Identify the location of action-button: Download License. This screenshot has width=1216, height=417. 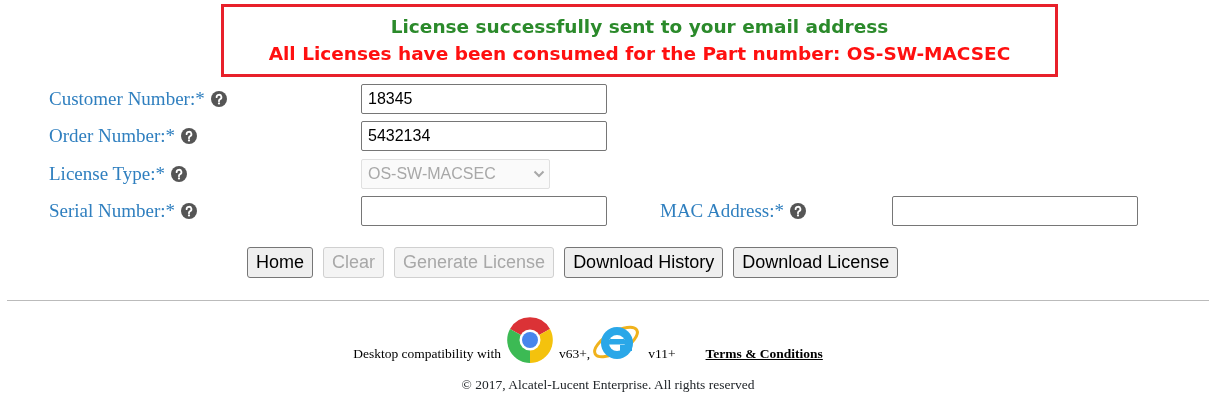
(816, 263).